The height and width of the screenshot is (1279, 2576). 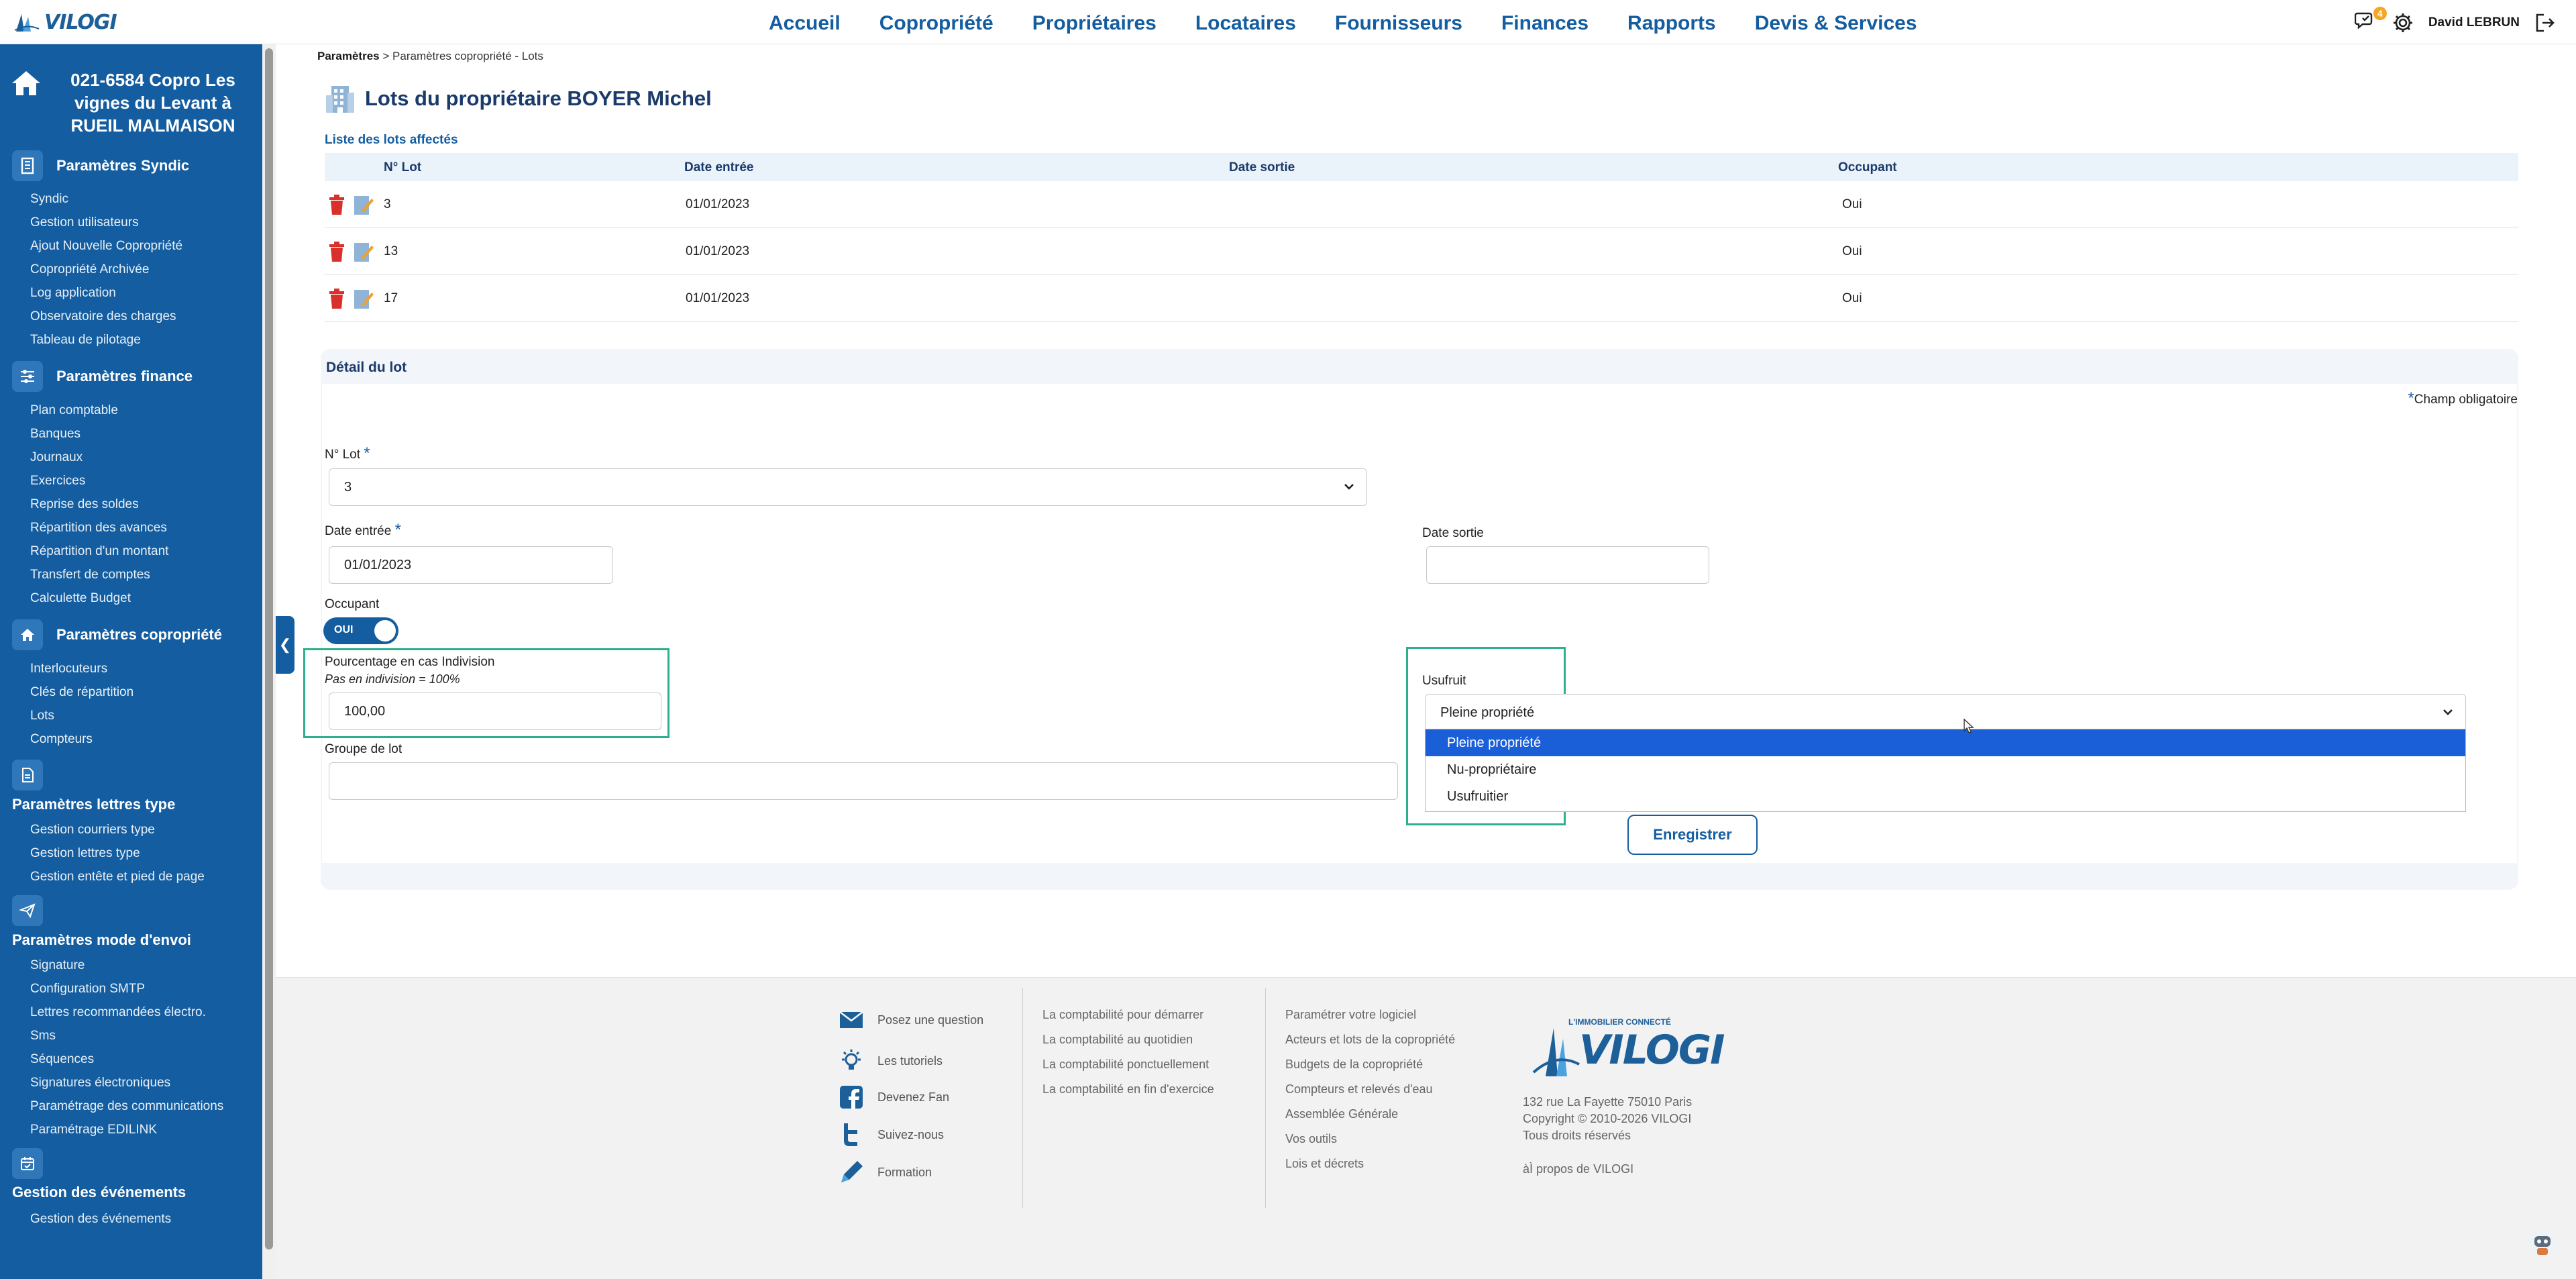 What do you see at coordinates (402, 167) in the screenshot?
I see `col-header-lot: N° Lot` at bounding box center [402, 167].